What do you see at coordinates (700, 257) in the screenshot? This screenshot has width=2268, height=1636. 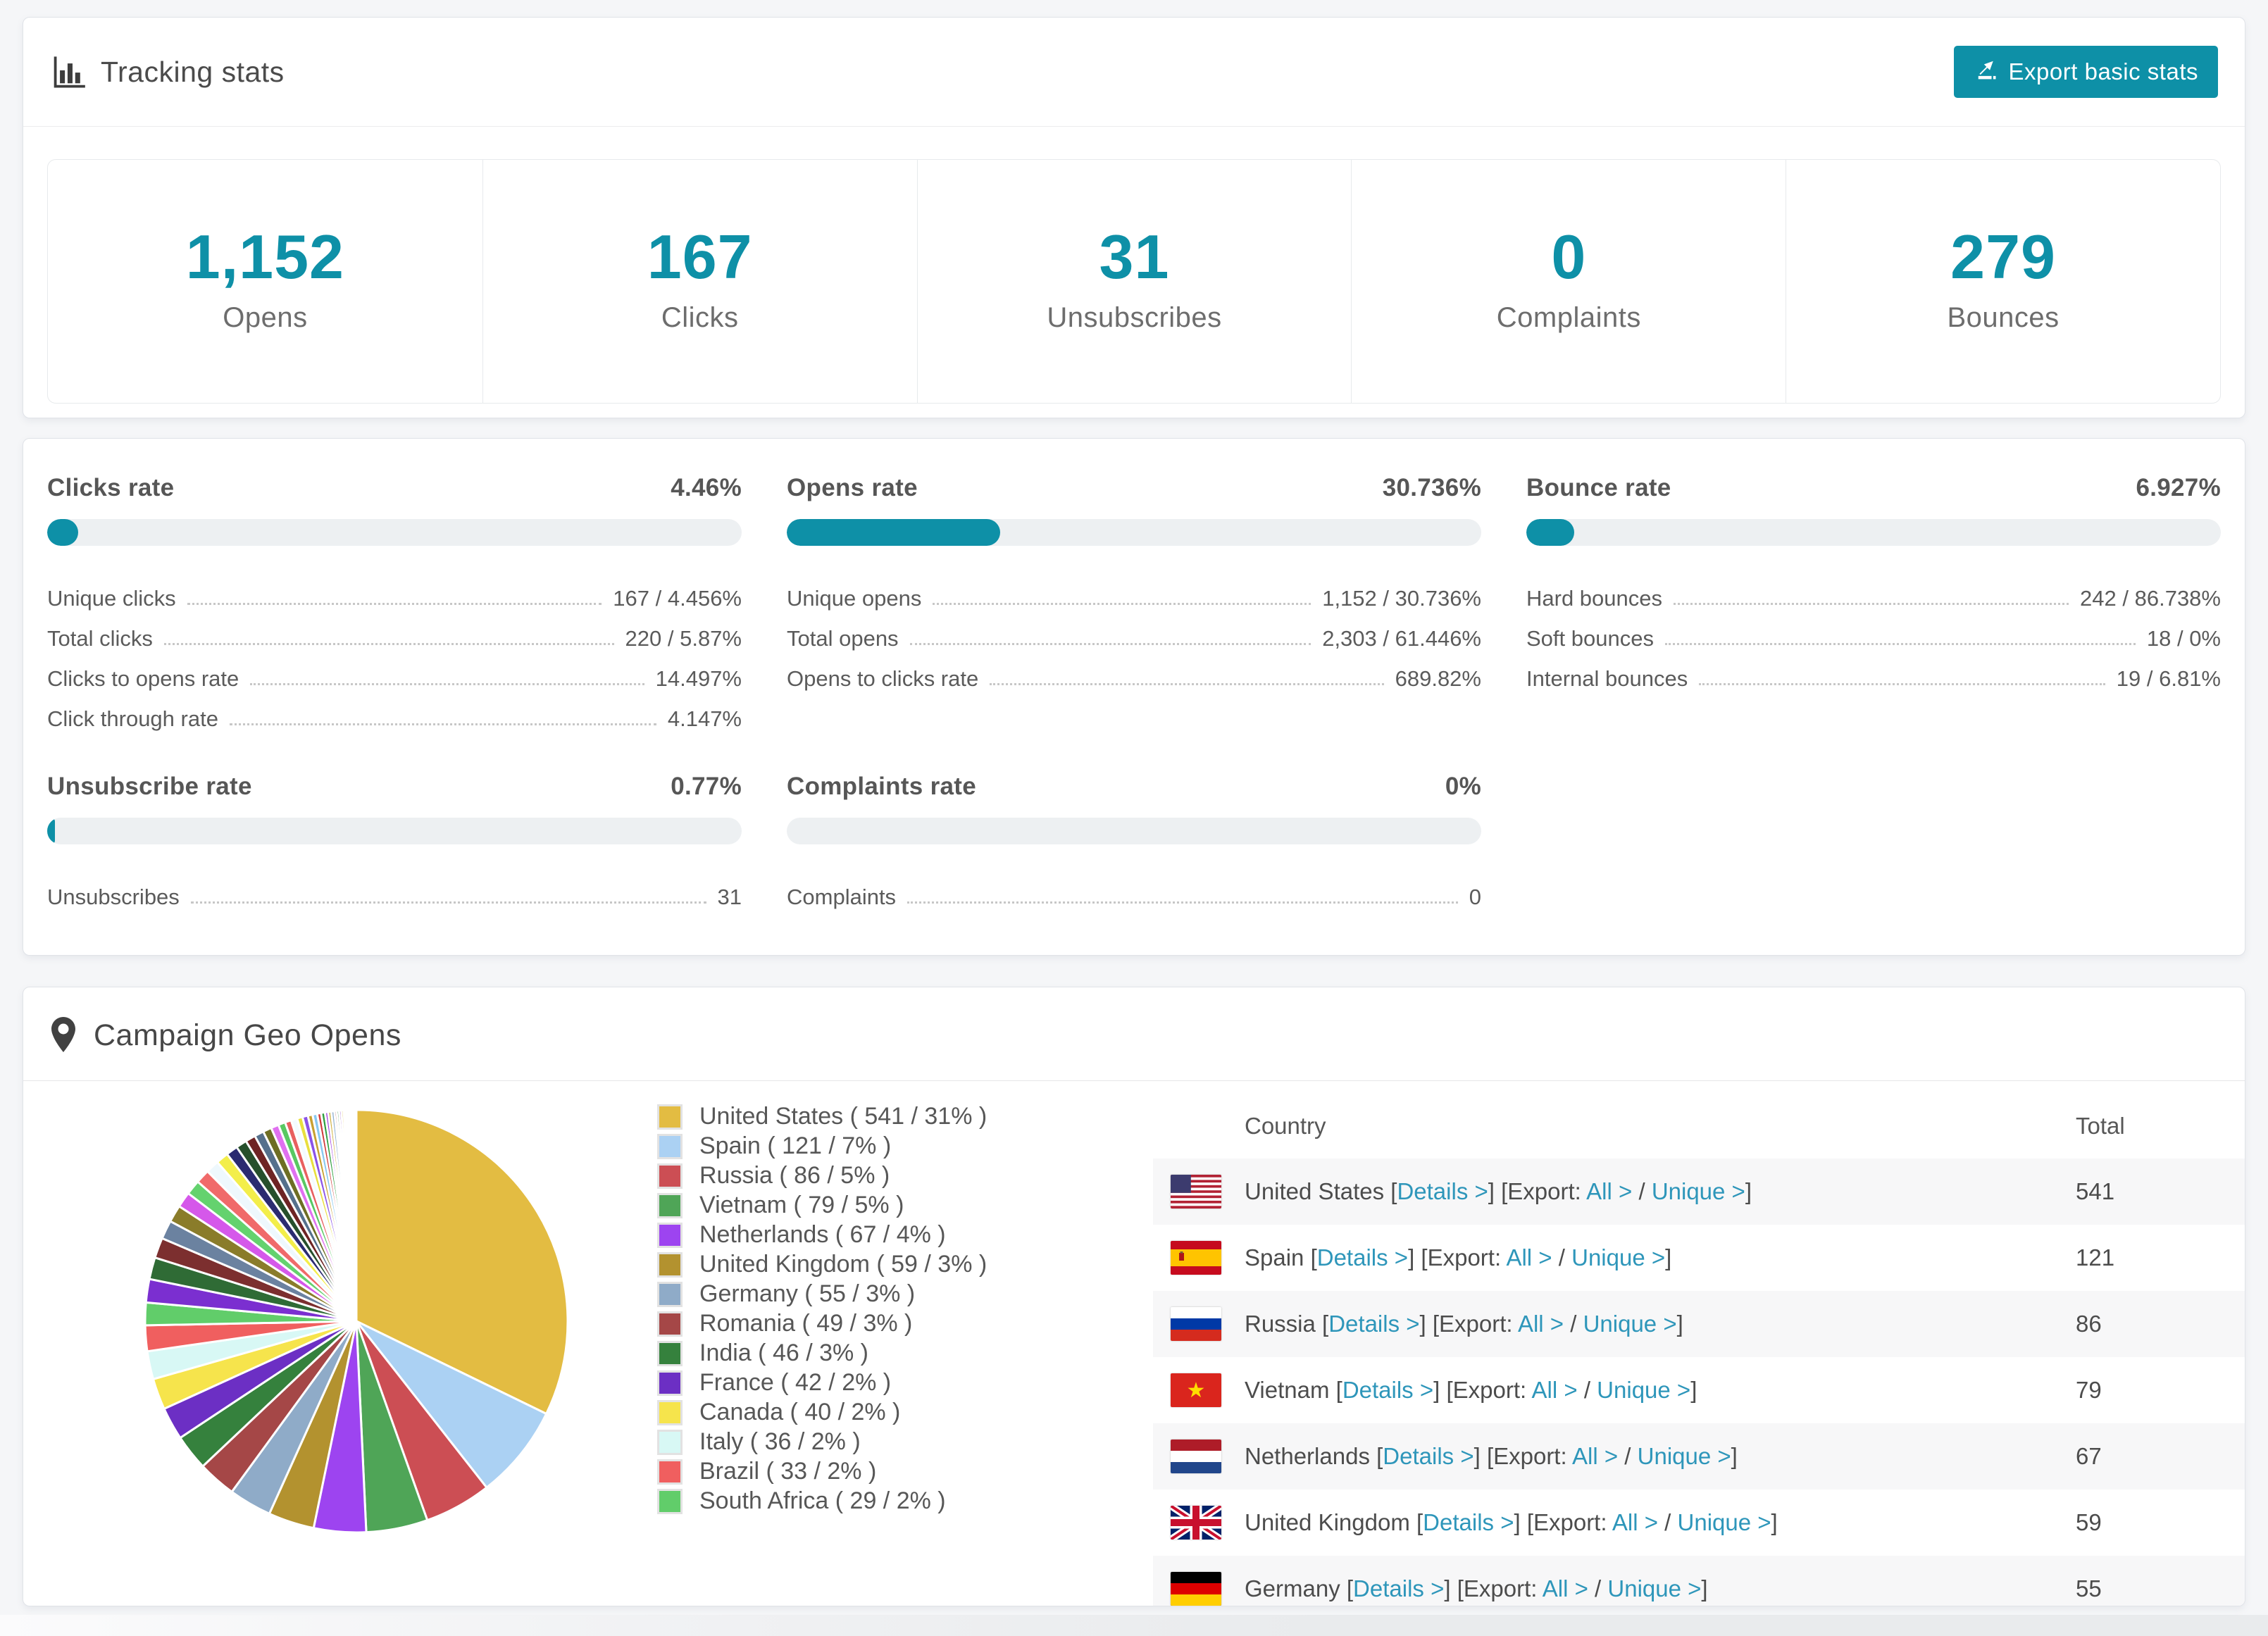 I see `summary-value: 167` at bounding box center [700, 257].